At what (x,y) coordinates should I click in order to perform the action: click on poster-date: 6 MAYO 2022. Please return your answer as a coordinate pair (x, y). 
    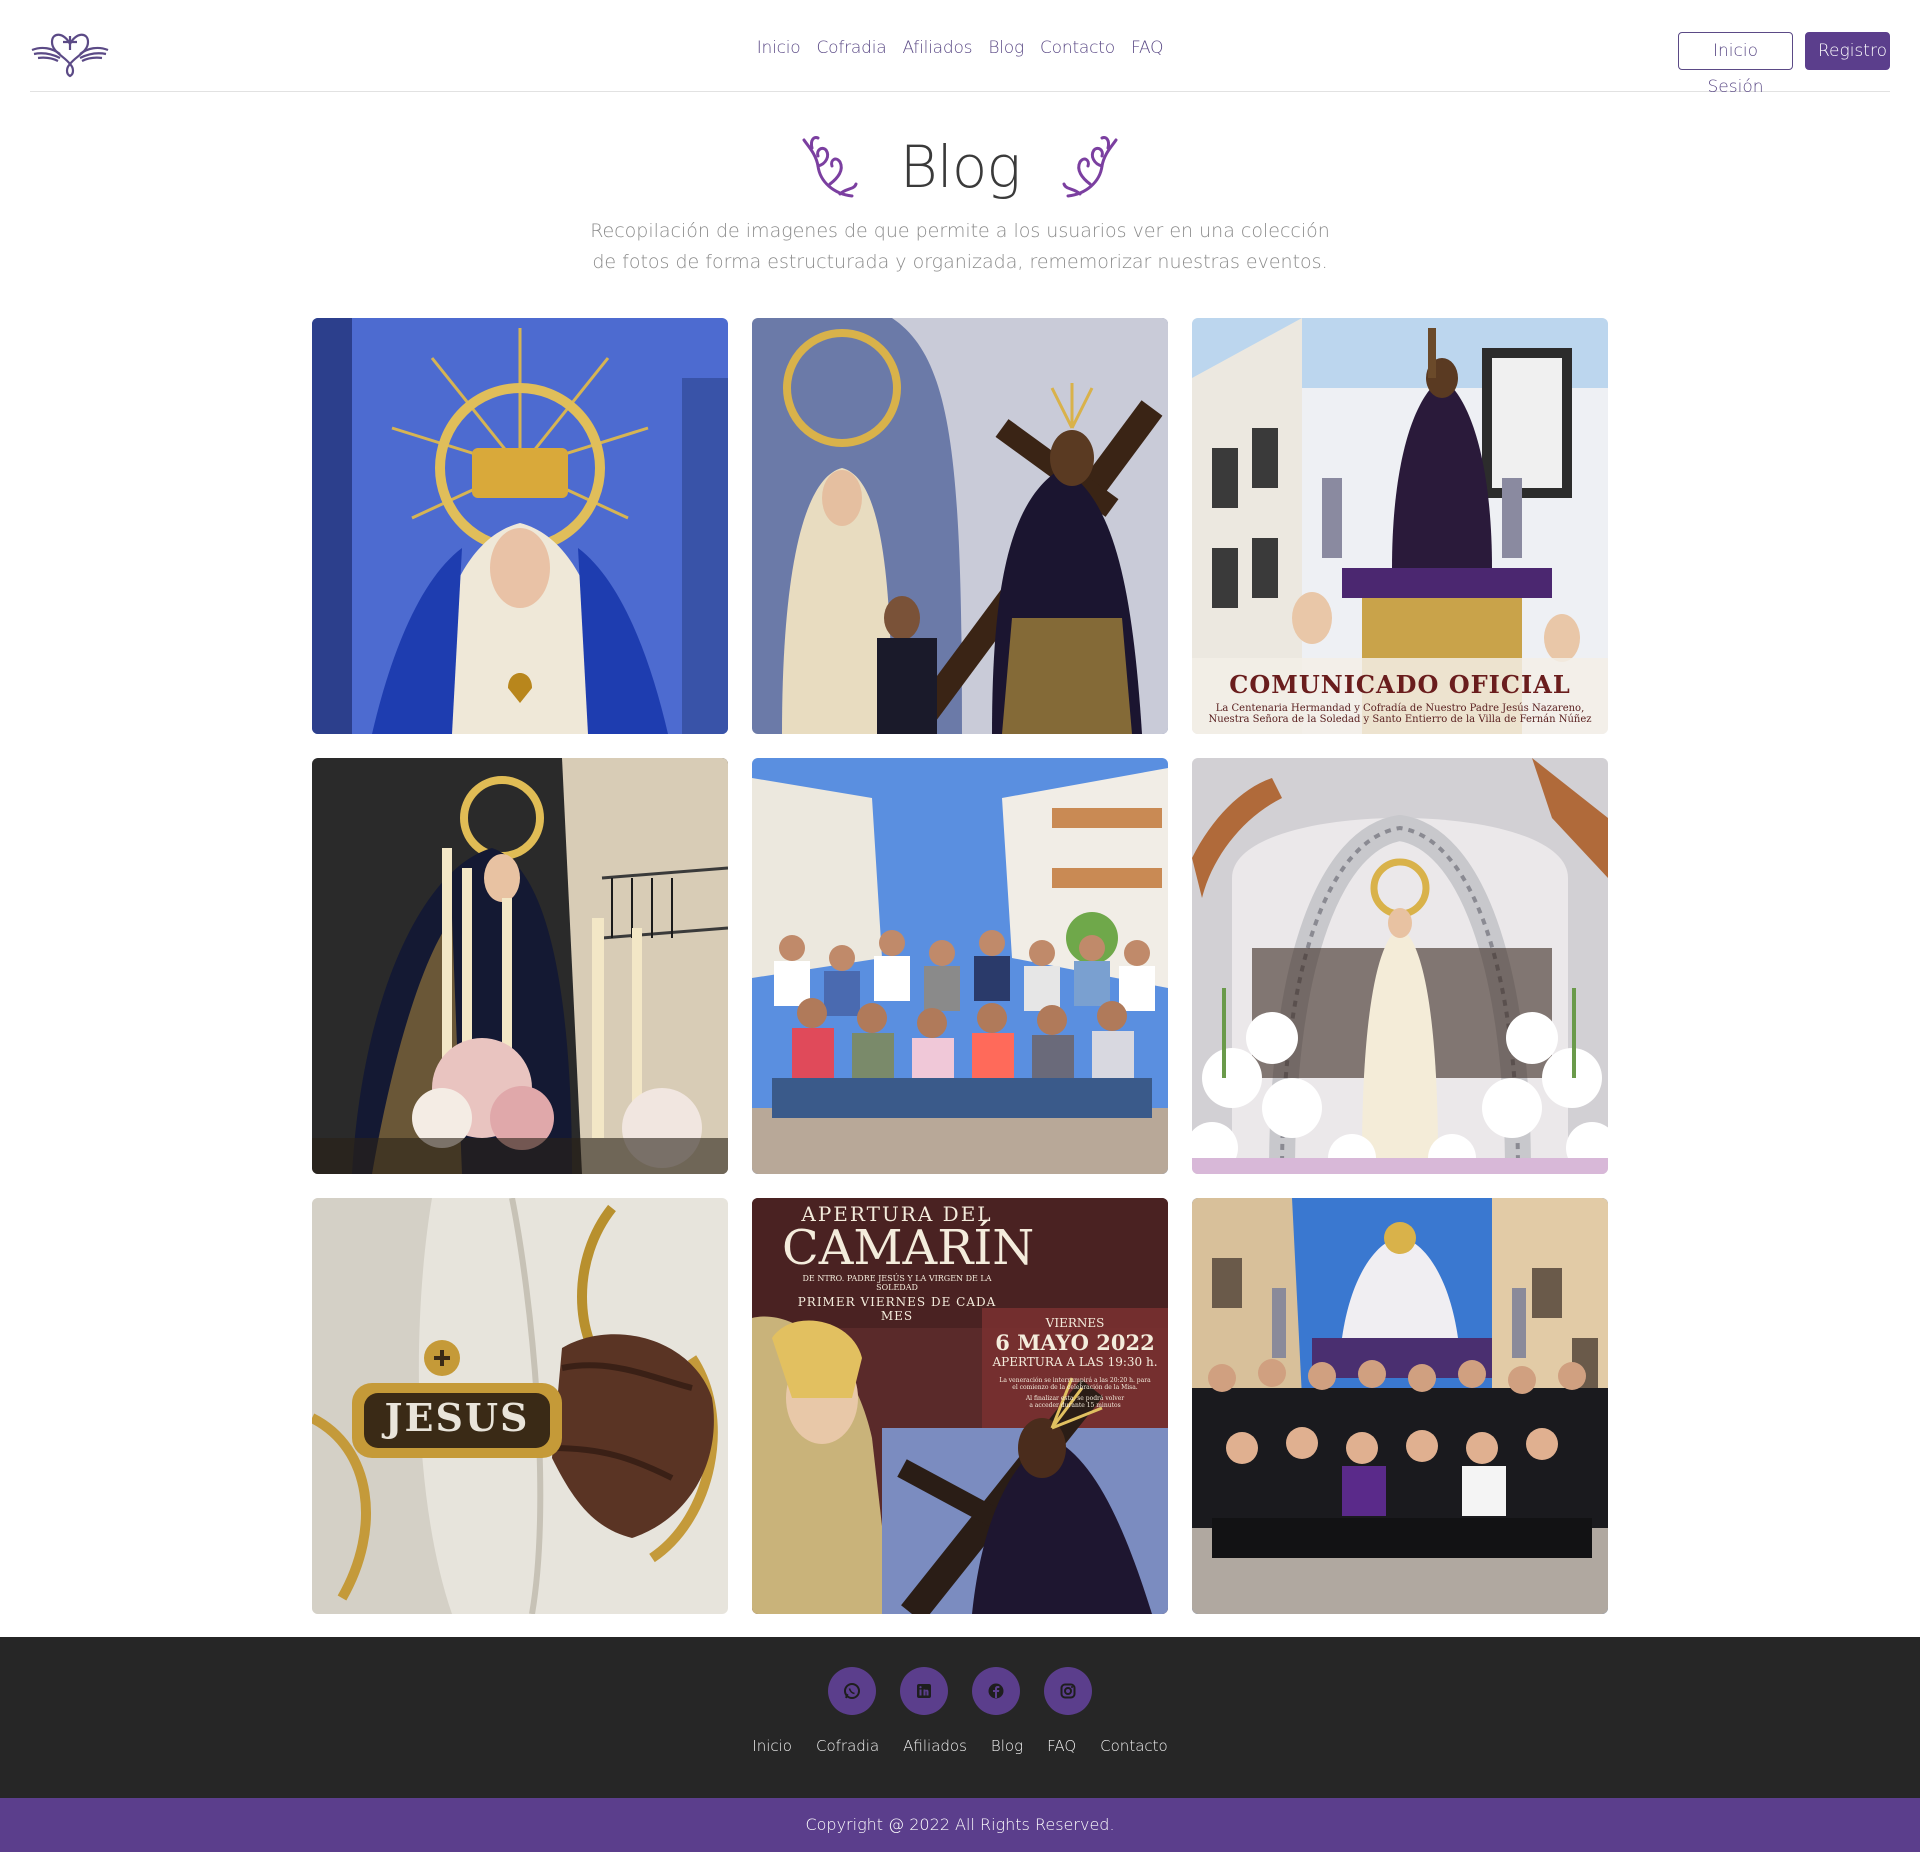
    Looking at the image, I should click on (1075, 1342).